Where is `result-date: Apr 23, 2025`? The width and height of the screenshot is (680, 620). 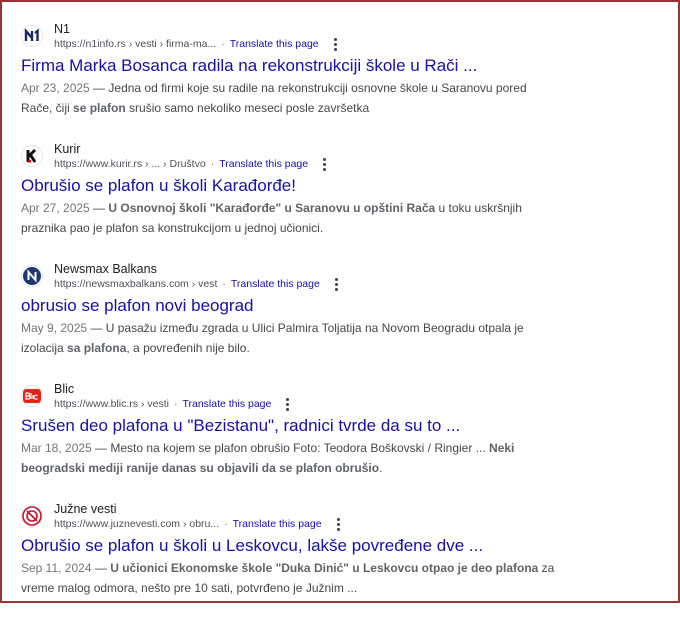
result-date: Apr 23, 2025 is located at coordinates (55, 88).